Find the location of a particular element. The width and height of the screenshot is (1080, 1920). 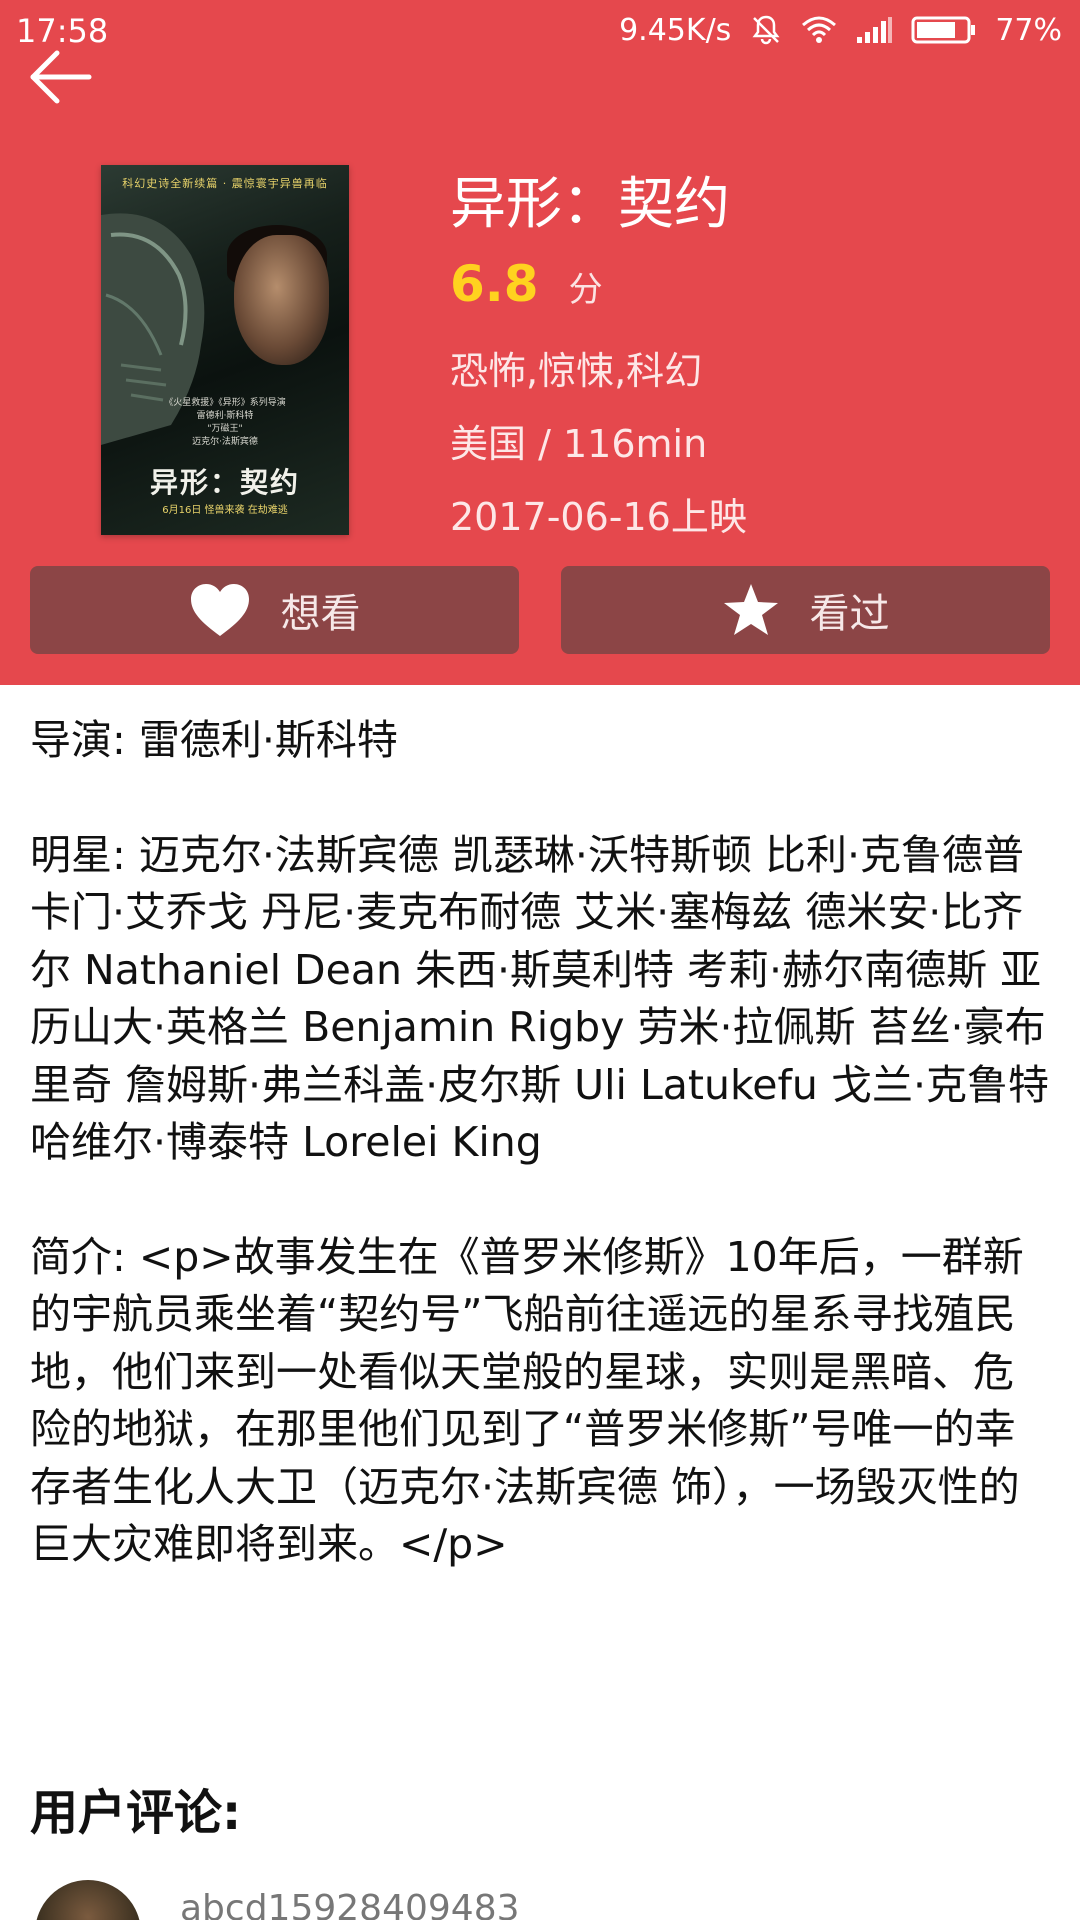

status-icons: 9.45K/s 77% is located at coordinates (840, 30).